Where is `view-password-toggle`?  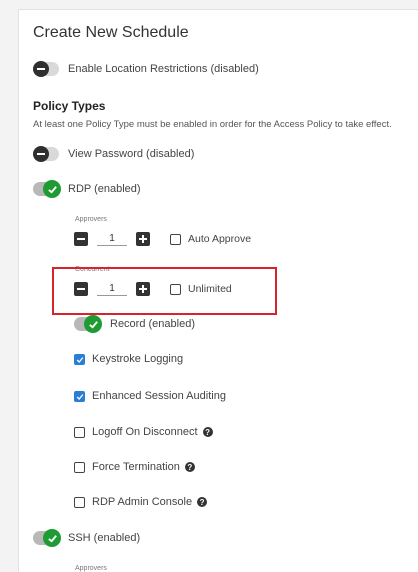
view-password-toggle is located at coordinates (46, 154).